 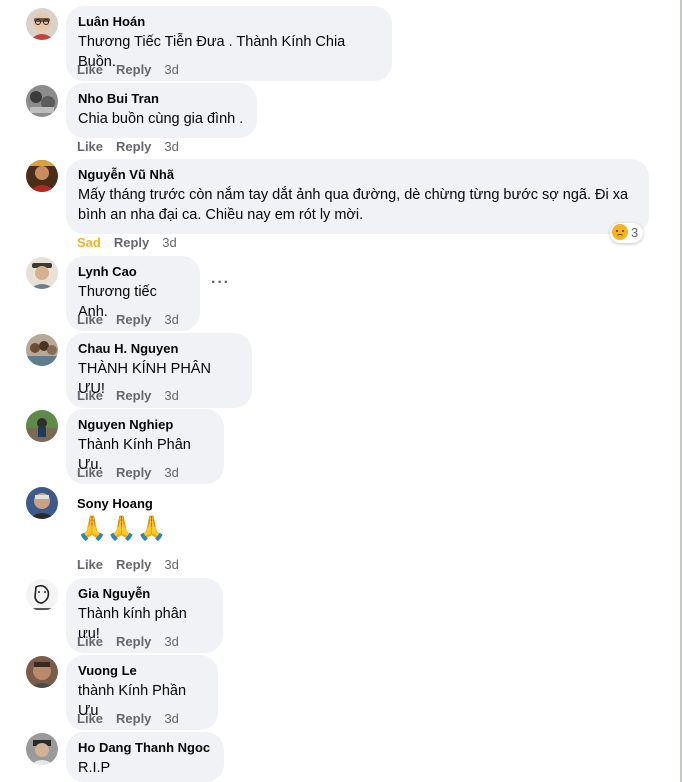 What do you see at coordinates (145, 425) in the screenshot?
I see `comment-author: Nguyen Nghiep` at bounding box center [145, 425].